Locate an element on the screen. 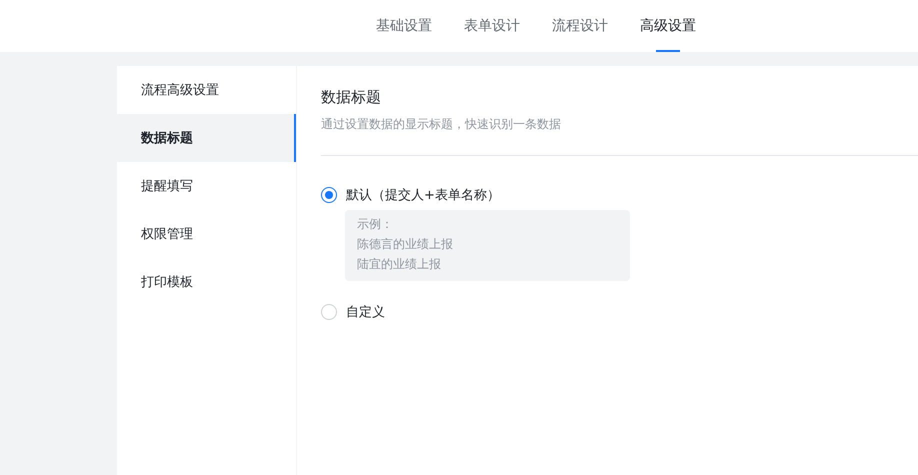 Image resolution: width=918 pixels, height=475 pixels. section-description: 通过设置数据的显示标题，快速识别一条数据 is located at coordinates (441, 124).